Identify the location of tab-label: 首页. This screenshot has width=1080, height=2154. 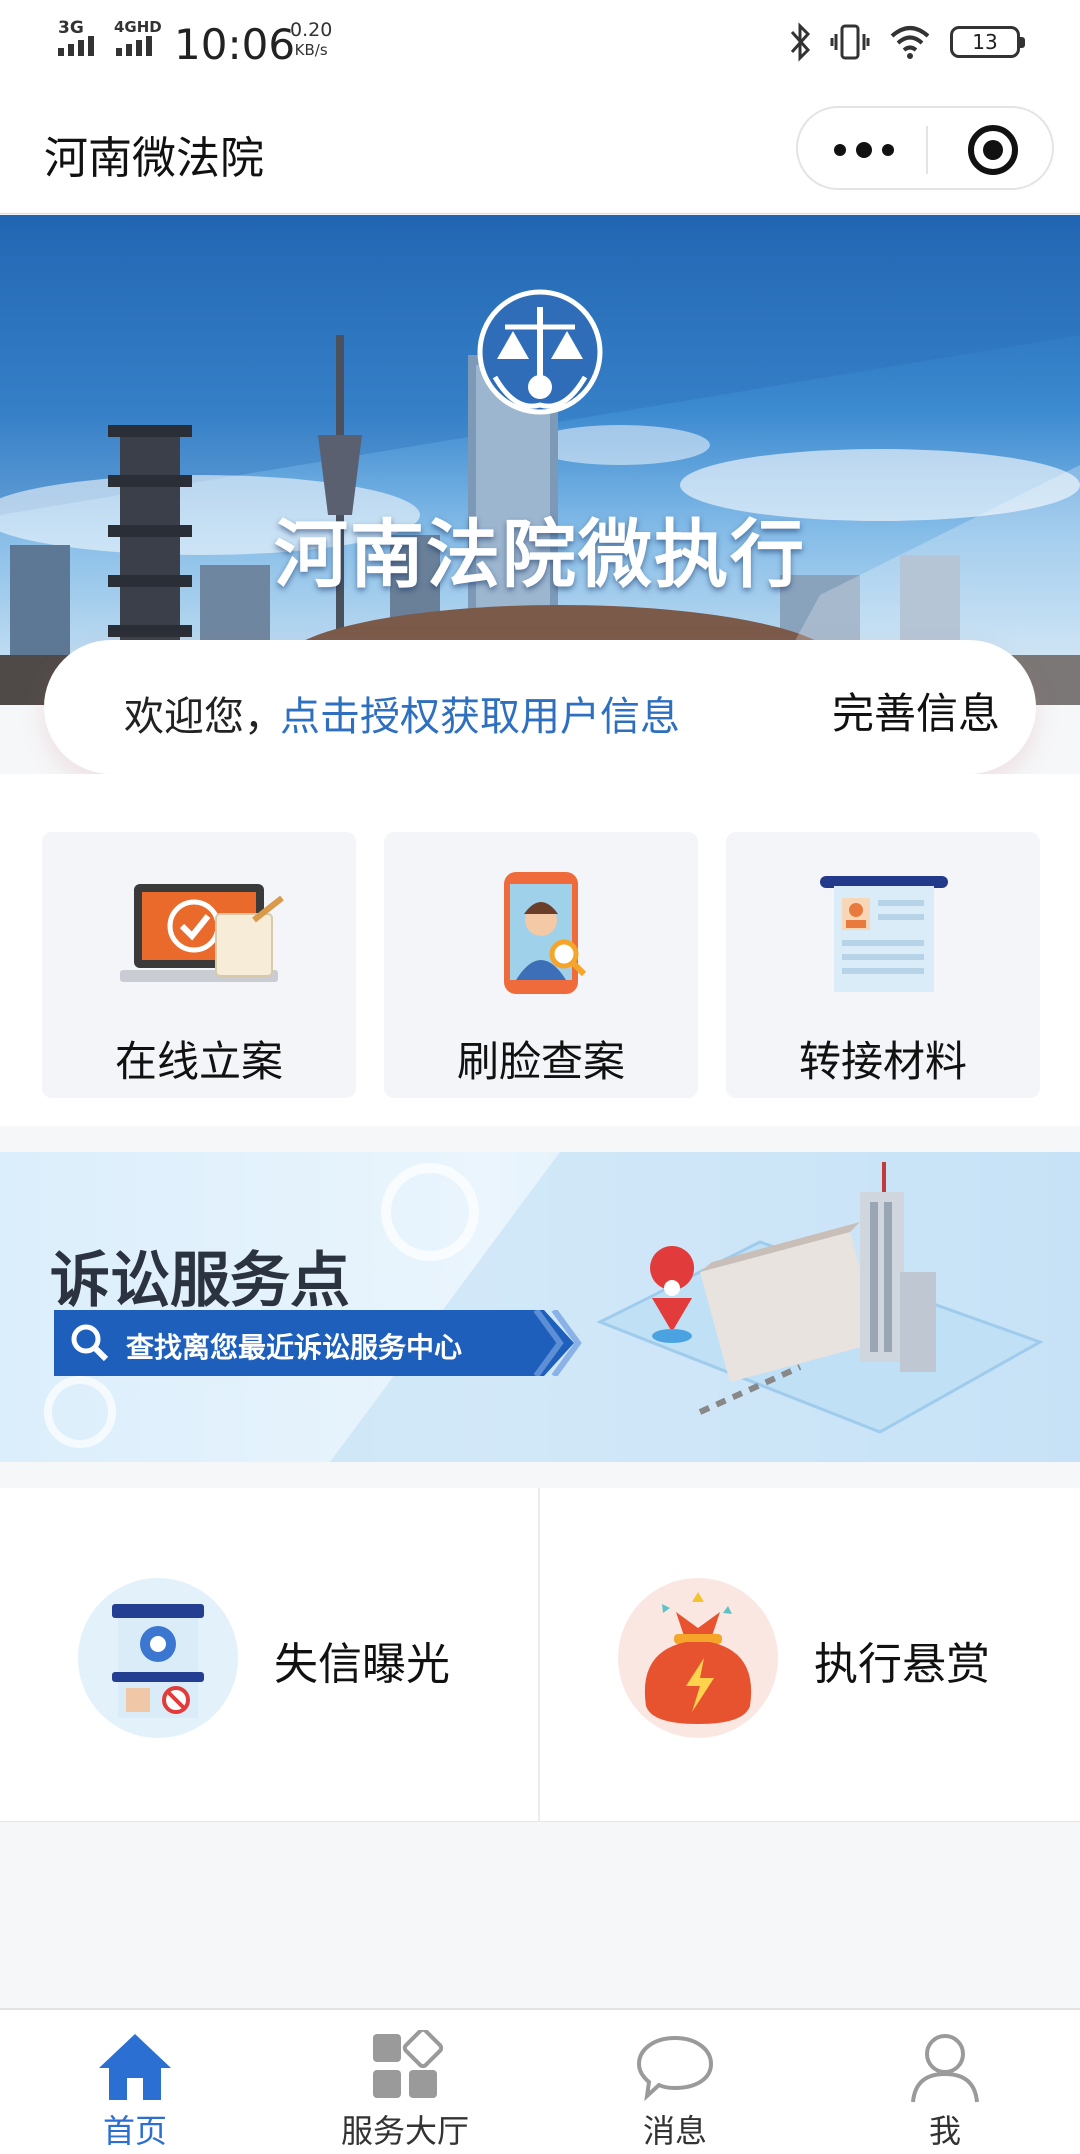
(134, 2131).